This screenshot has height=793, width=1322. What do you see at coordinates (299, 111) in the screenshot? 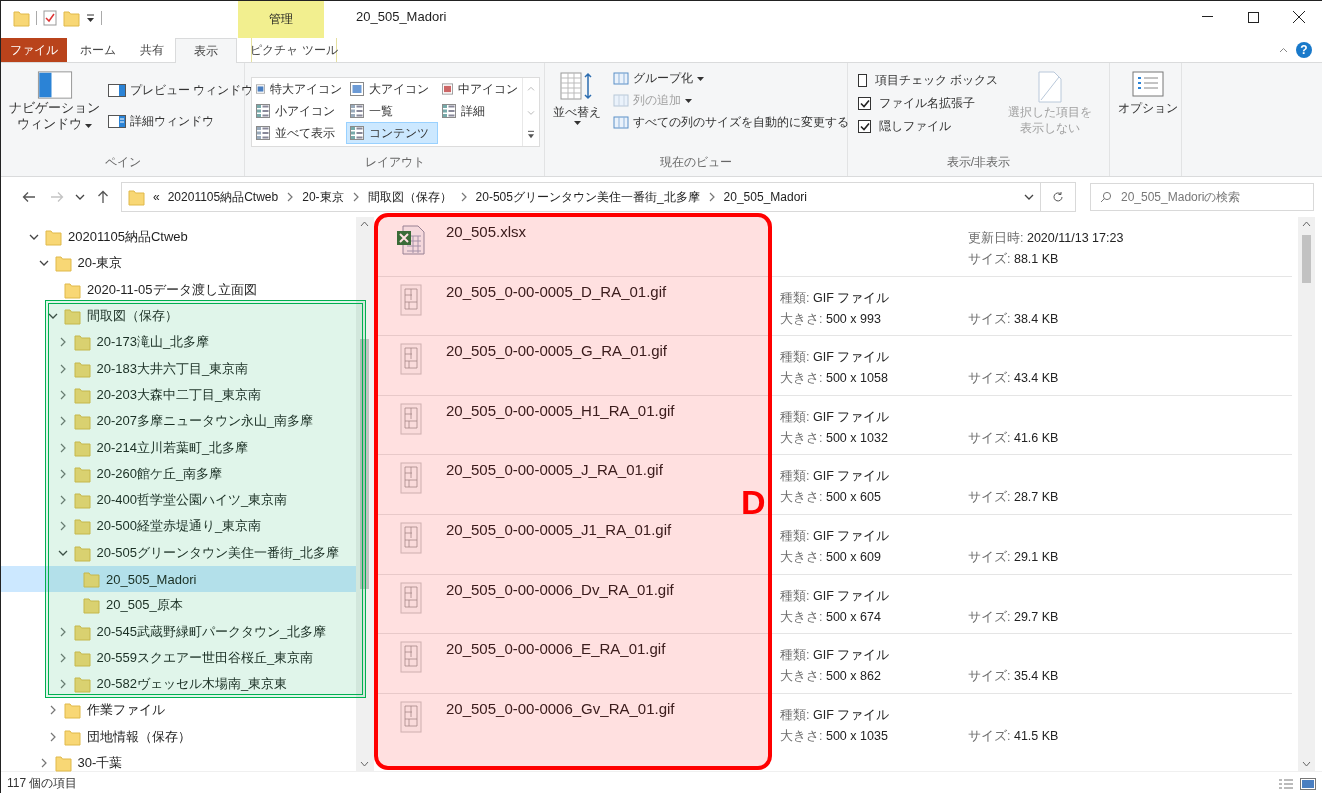
I see `layout-option: 小アイコン` at bounding box center [299, 111].